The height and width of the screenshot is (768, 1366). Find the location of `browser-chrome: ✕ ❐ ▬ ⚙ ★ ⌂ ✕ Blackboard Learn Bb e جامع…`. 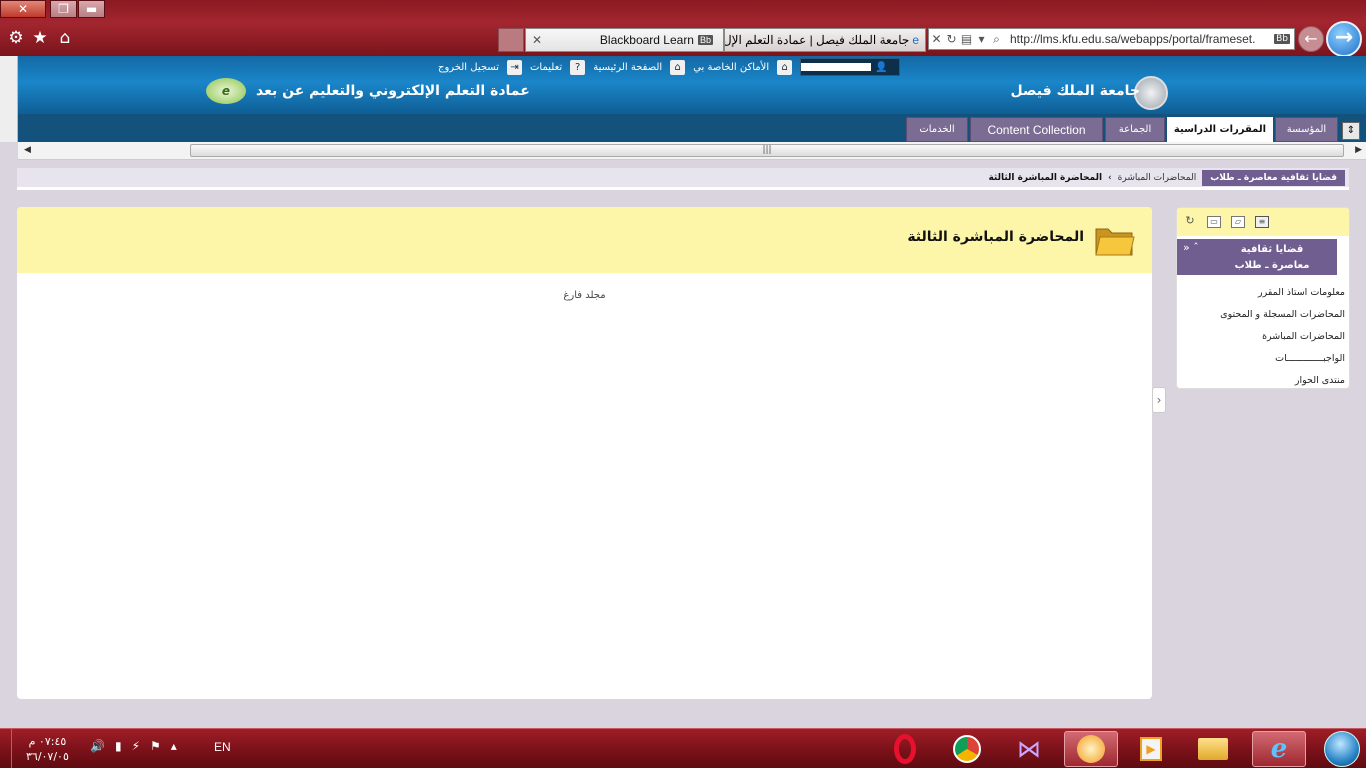

browser-chrome: ✕ ❐ ▬ ⚙ ★ ⌂ ✕ Blackboard Learn Bb e جامع… is located at coordinates (683, 28).